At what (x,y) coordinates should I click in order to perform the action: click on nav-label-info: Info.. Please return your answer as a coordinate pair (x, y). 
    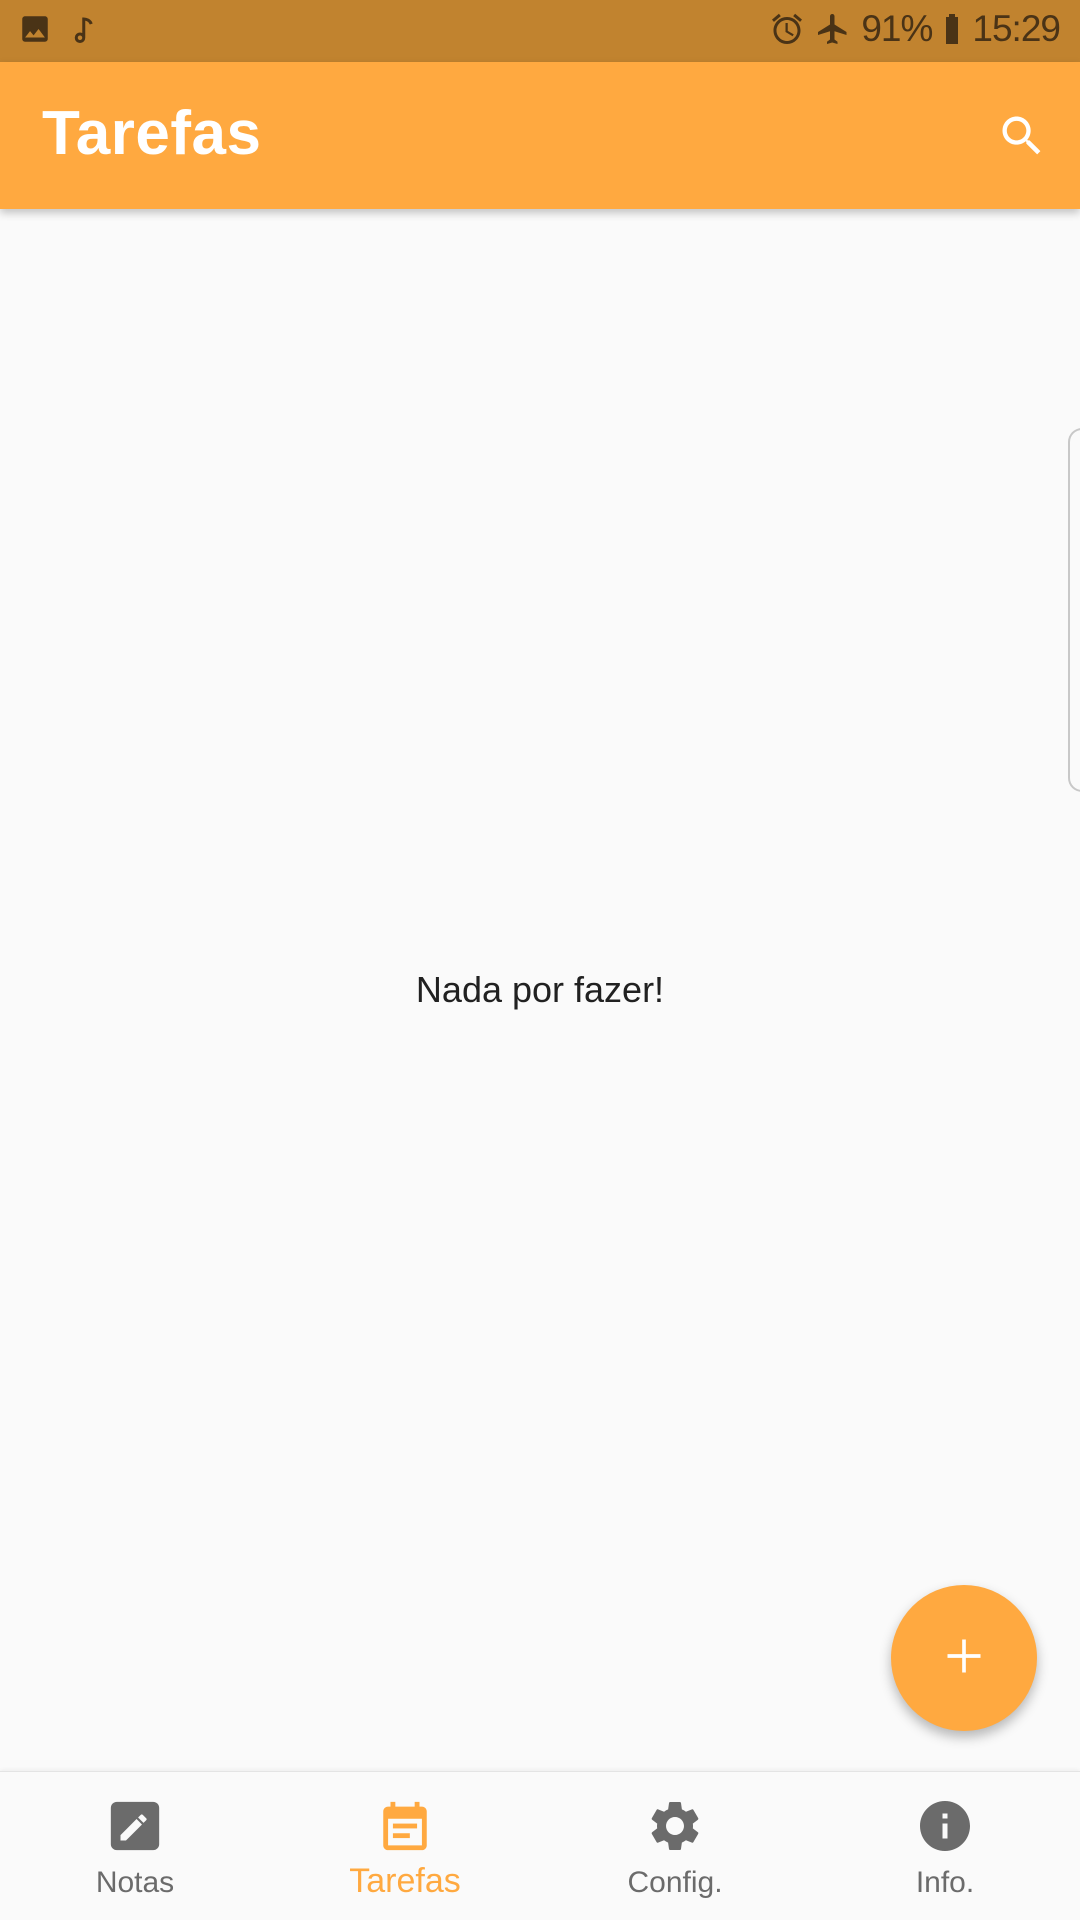
    Looking at the image, I should click on (945, 1882).